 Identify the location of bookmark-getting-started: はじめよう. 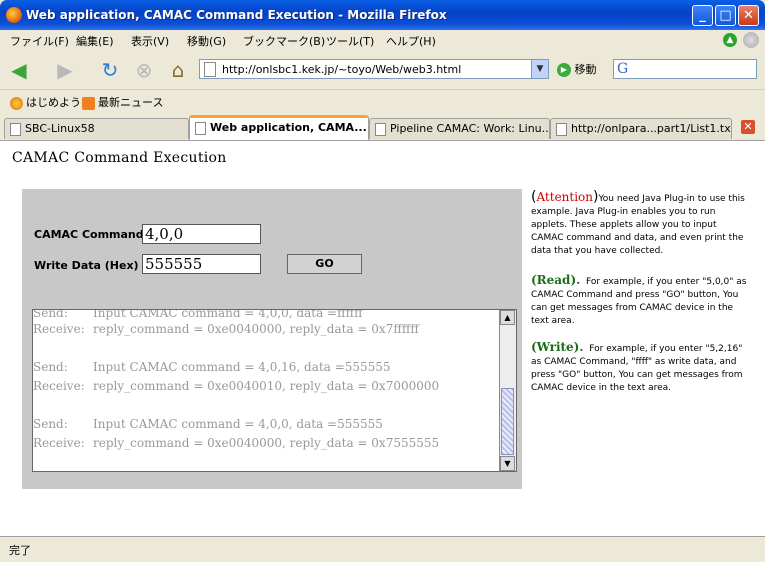
(45, 102).